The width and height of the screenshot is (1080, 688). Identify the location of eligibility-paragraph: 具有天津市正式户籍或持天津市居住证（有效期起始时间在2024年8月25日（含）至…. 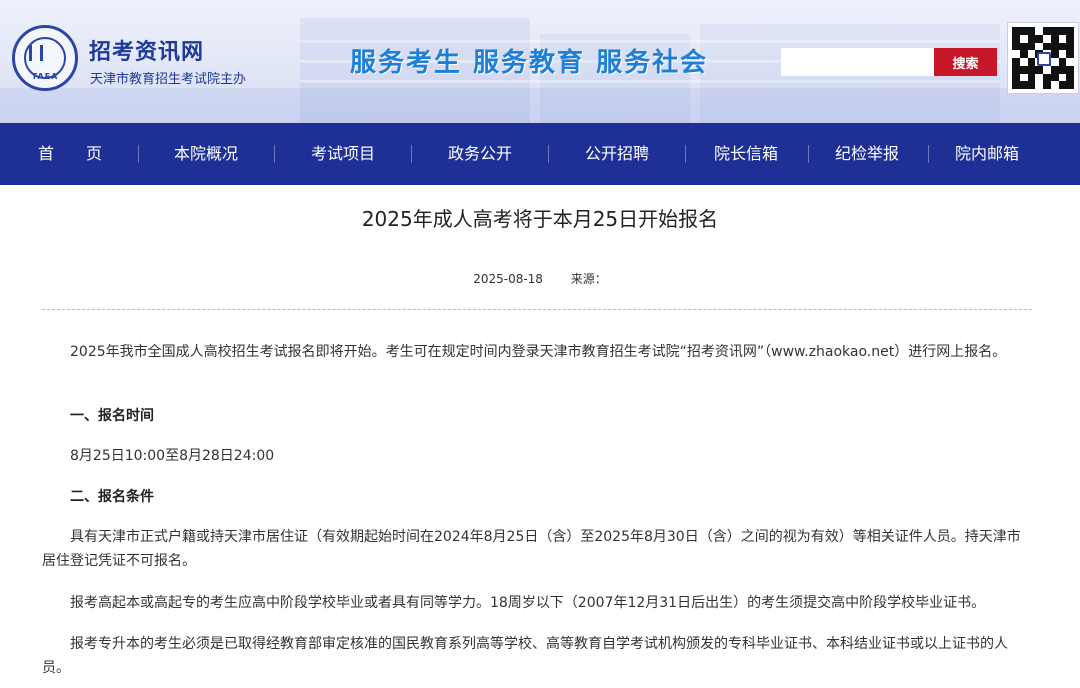
(531, 549).